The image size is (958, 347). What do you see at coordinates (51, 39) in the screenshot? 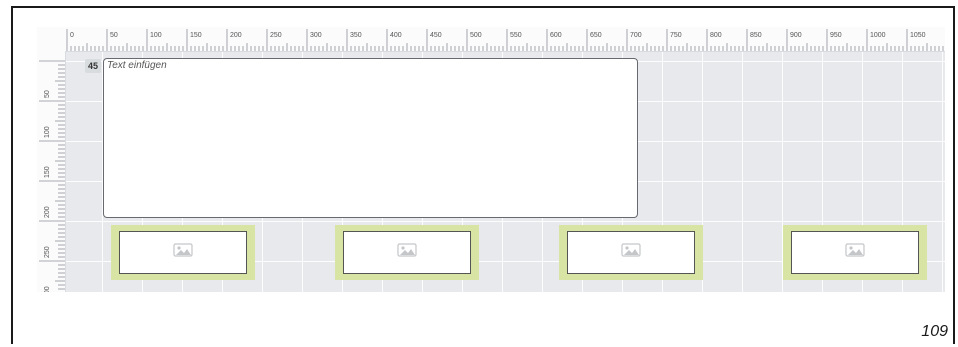
I see `ruler-corner` at bounding box center [51, 39].